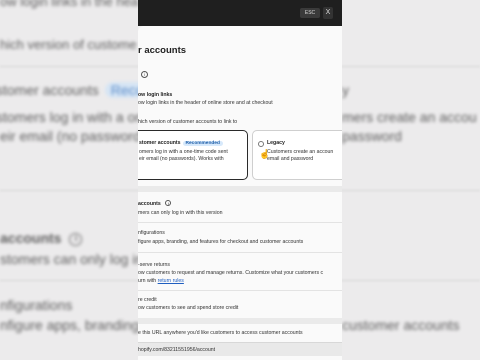 The width and height of the screenshot is (480, 360). What do you see at coordinates (290, 159) in the screenshot?
I see `option-legacy-desc-2: email and password` at bounding box center [290, 159].